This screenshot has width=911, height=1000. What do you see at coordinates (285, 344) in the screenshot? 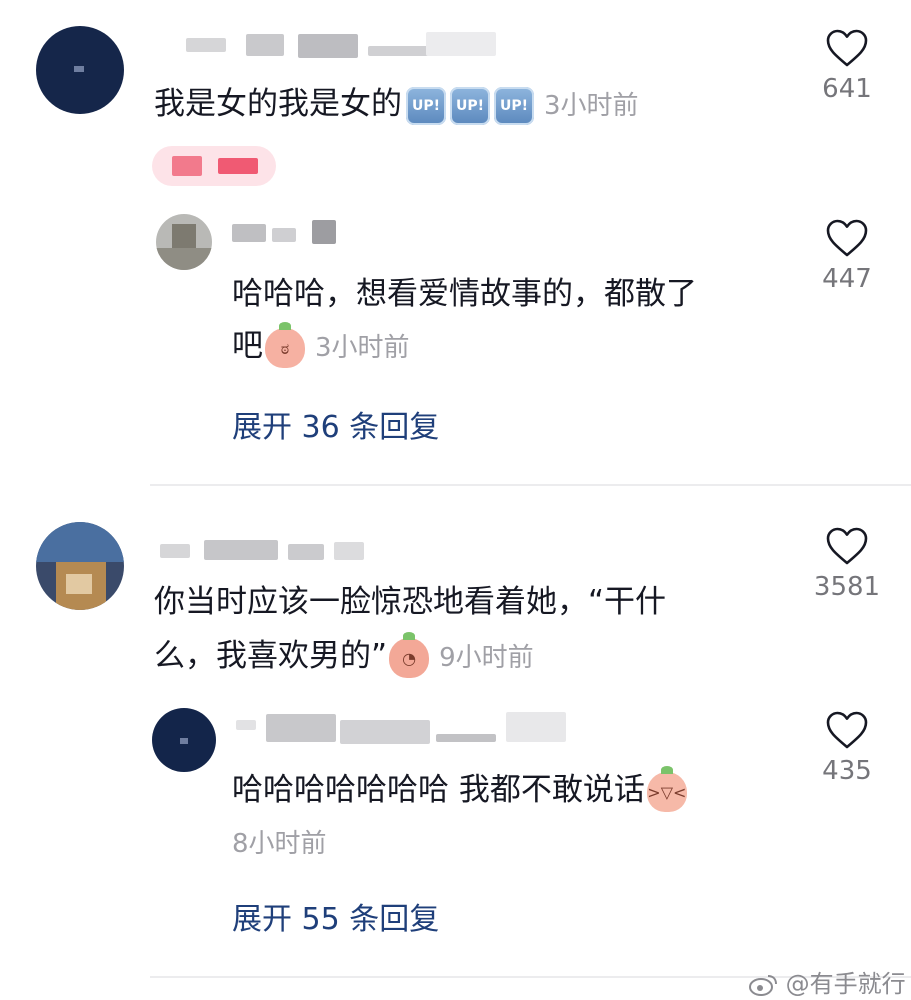
I see `cover-face-emoji: ಠ` at bounding box center [285, 344].